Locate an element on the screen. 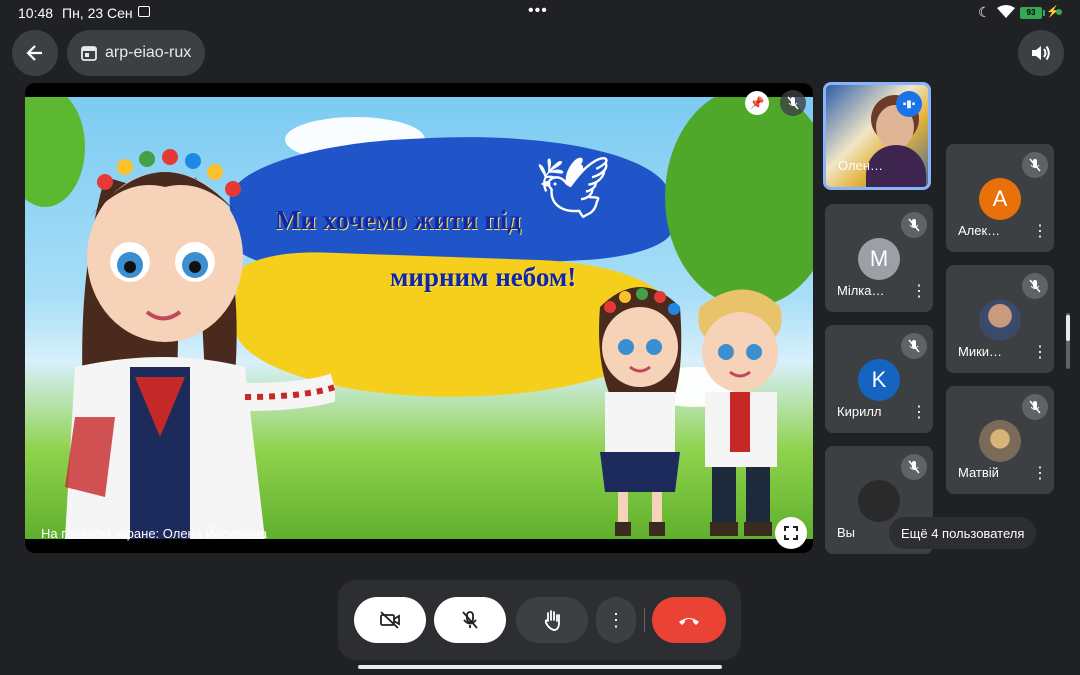  avatar: A is located at coordinates (1000, 199).